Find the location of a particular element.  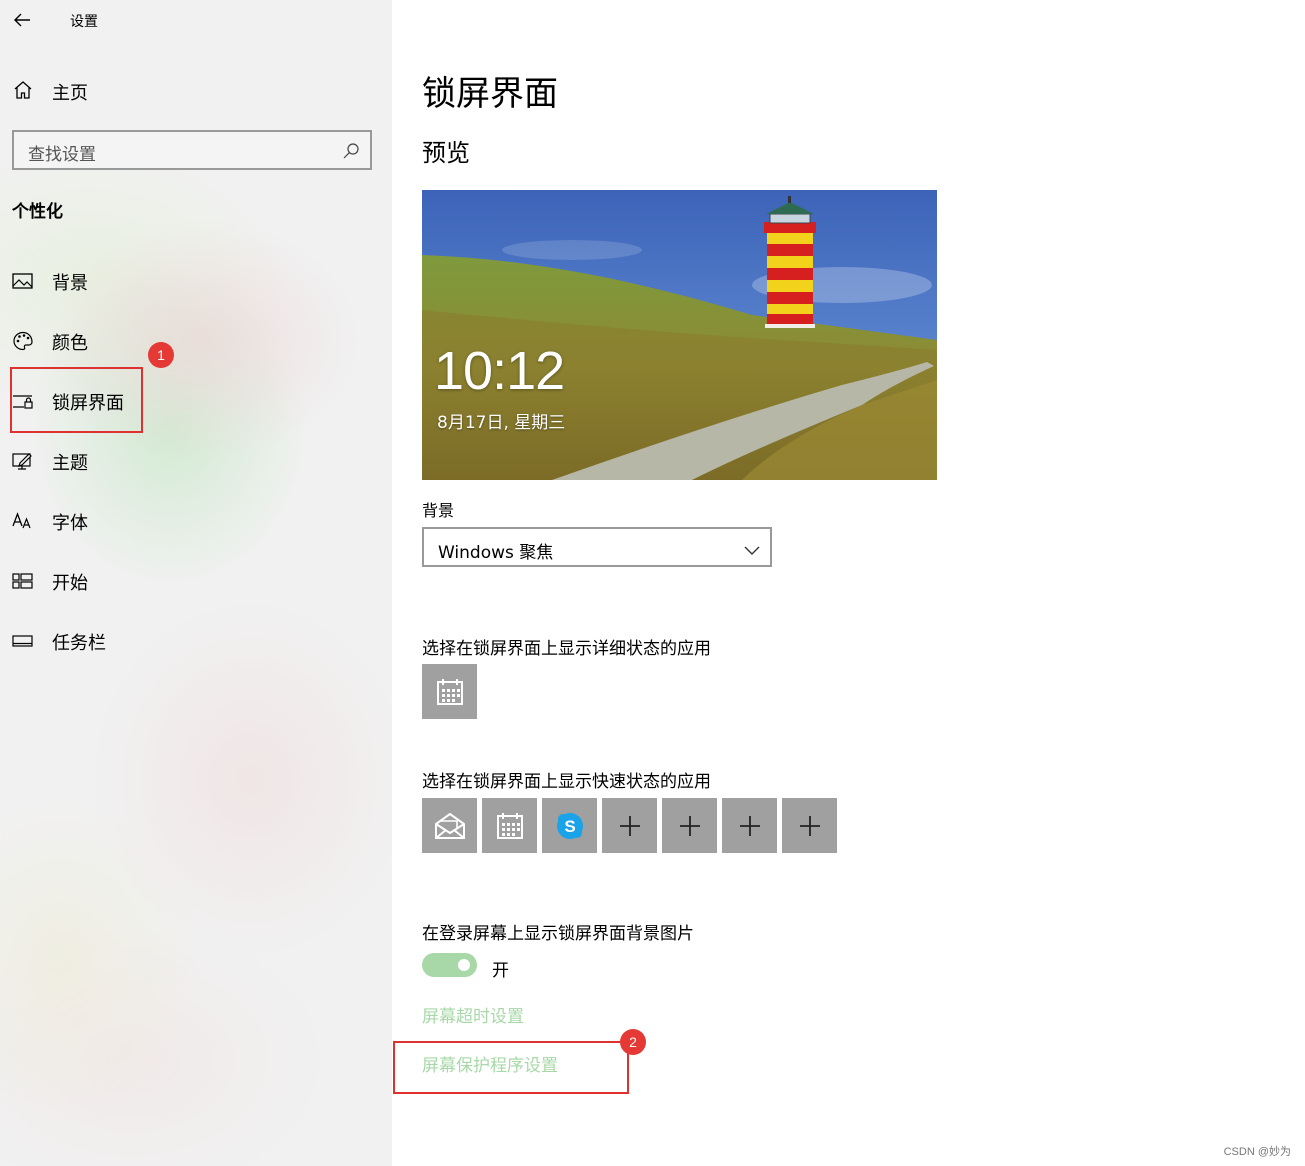

palette-icon is located at coordinates (23, 341).